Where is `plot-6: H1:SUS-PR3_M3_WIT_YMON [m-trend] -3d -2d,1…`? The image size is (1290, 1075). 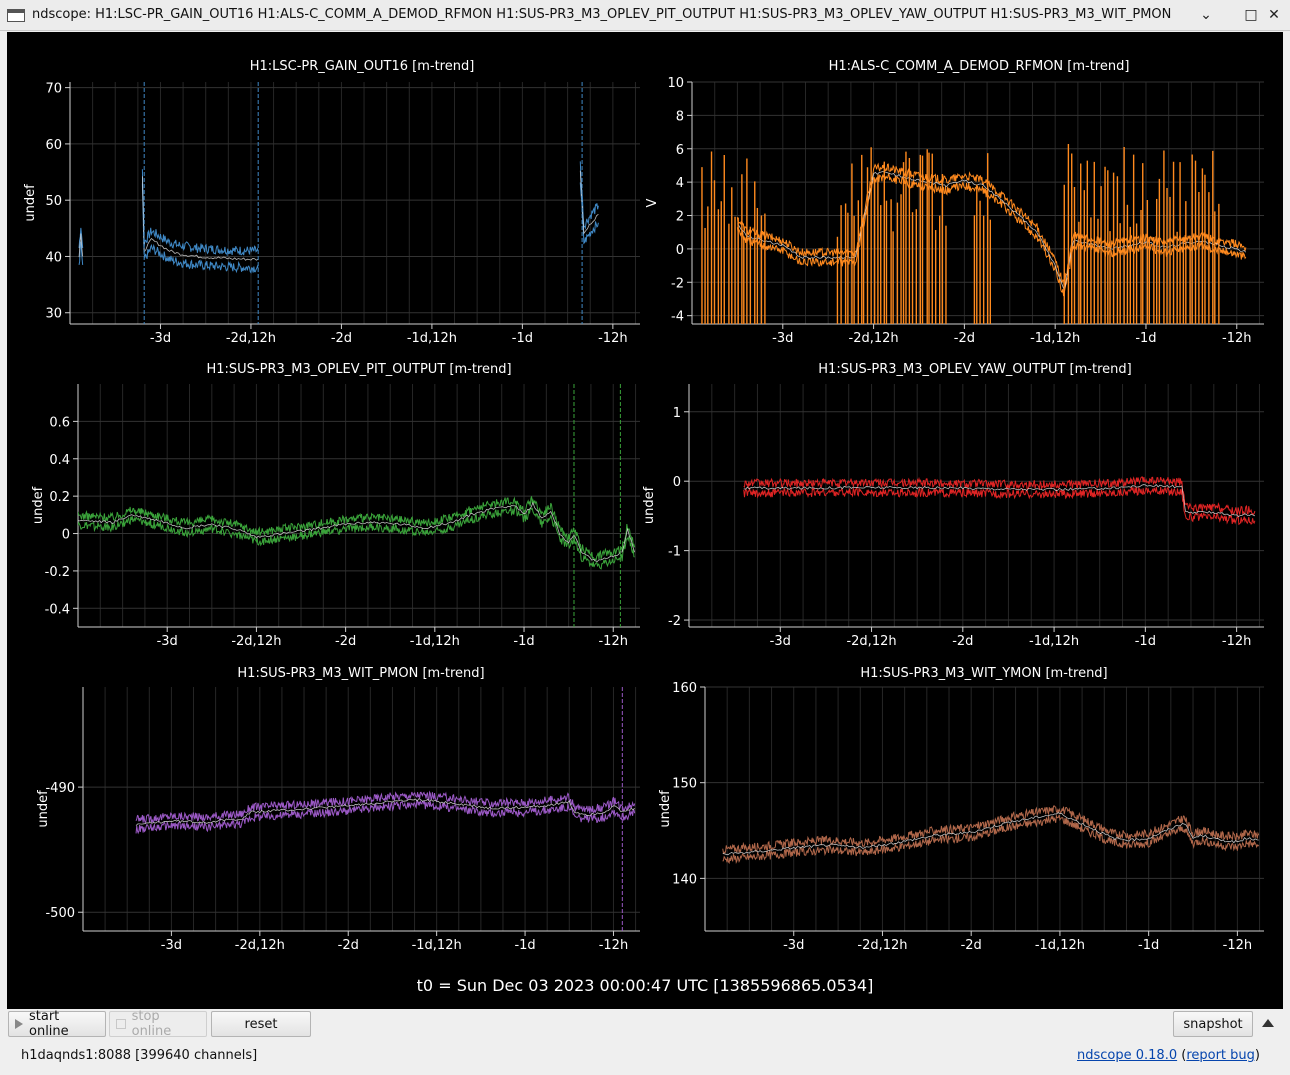 plot-6: H1:SUS-PR3_M3_WIT_YMON [m-trend] -3d -2d,1… is located at coordinates (961, 809).